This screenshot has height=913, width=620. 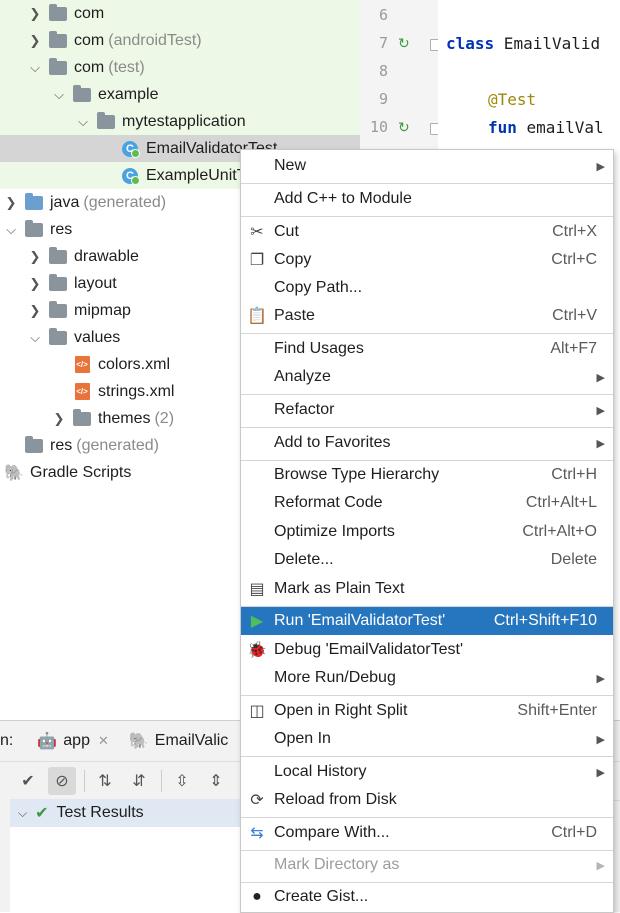 What do you see at coordinates (161, 781) in the screenshot?
I see `toolbar-separator` at bounding box center [161, 781].